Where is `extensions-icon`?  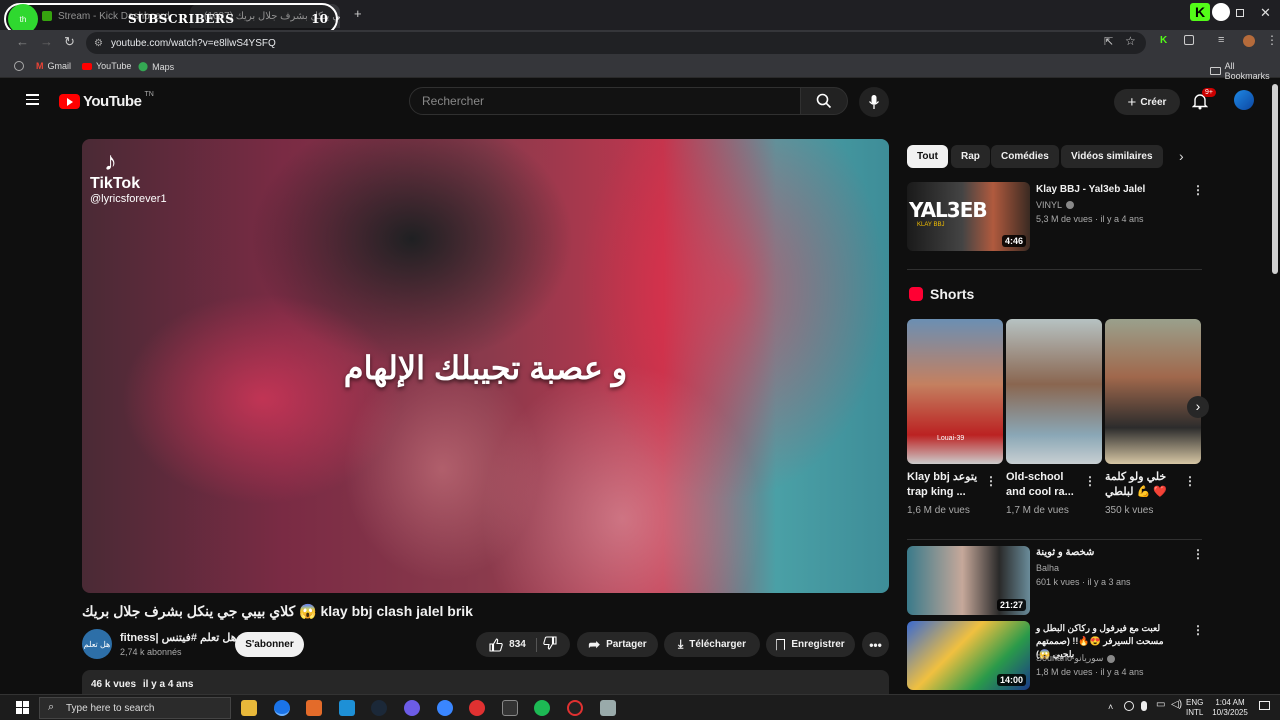
extensions-icon is located at coordinates (1189, 40).